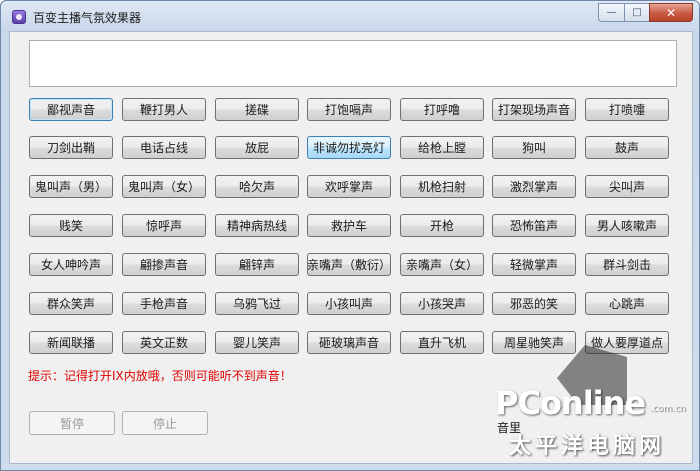 The width and height of the screenshot is (700, 471). Describe the element at coordinates (165, 423) in the screenshot. I see `stop-button: 停止` at that location.